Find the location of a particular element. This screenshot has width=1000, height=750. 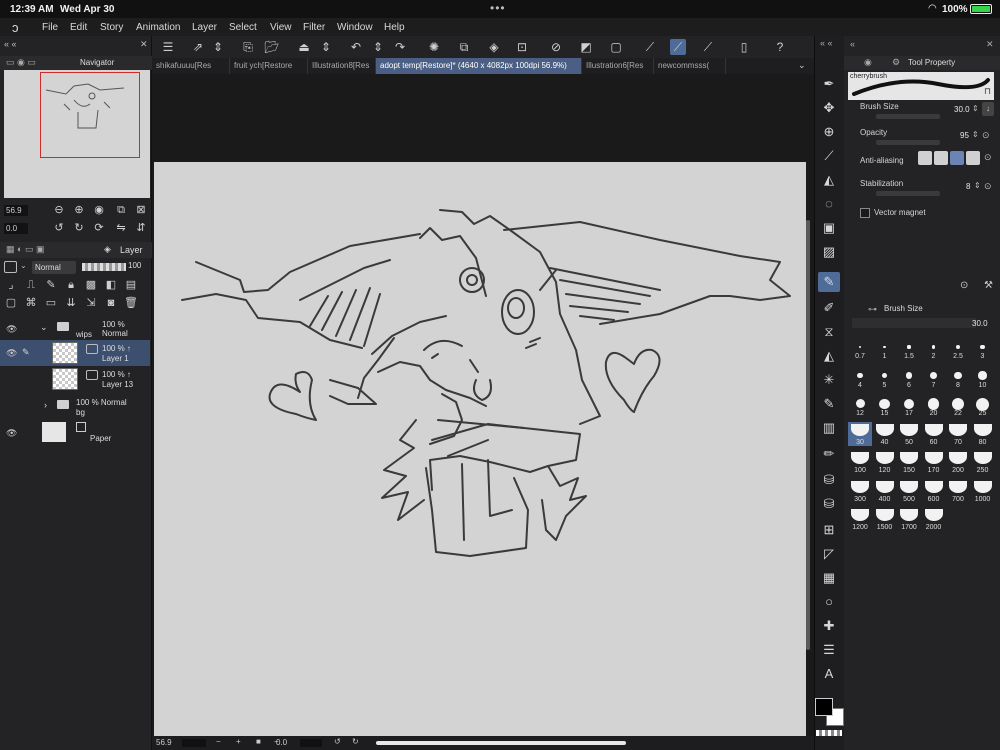

brush-size-preset: 60 is located at coordinates (934, 434).